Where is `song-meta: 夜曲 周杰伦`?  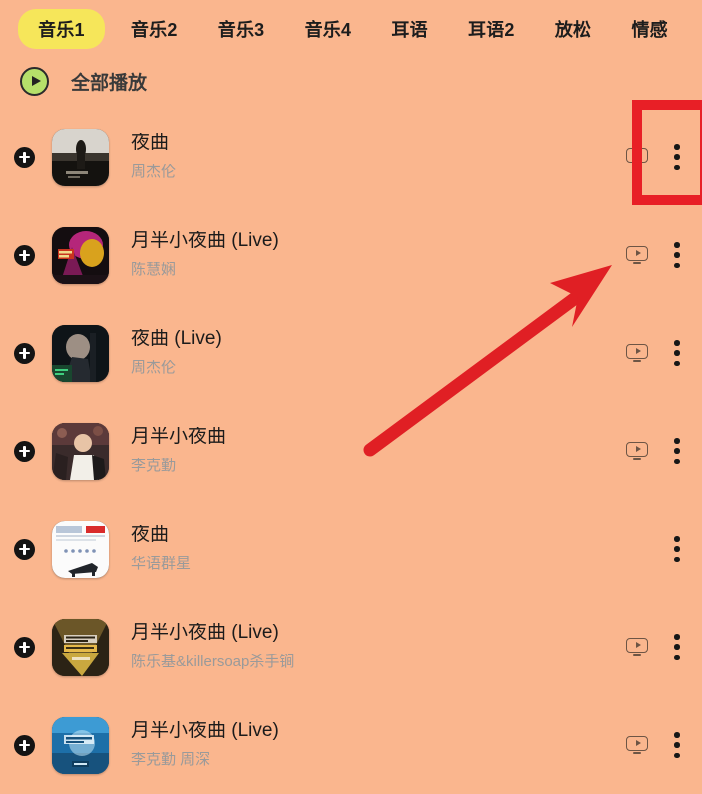
song-meta: 夜曲 周杰伦 is located at coordinates (378, 156).